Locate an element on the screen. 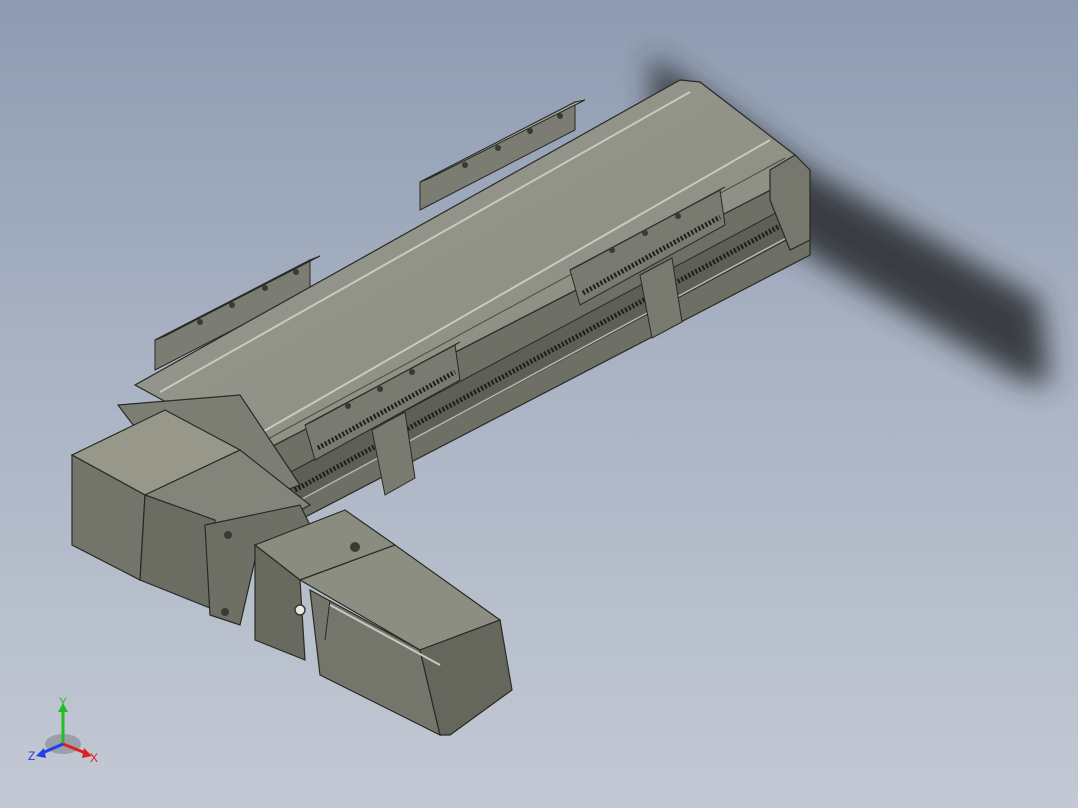 This screenshot has width=1078, height=808. servo-motor is located at coordinates (405, 640).